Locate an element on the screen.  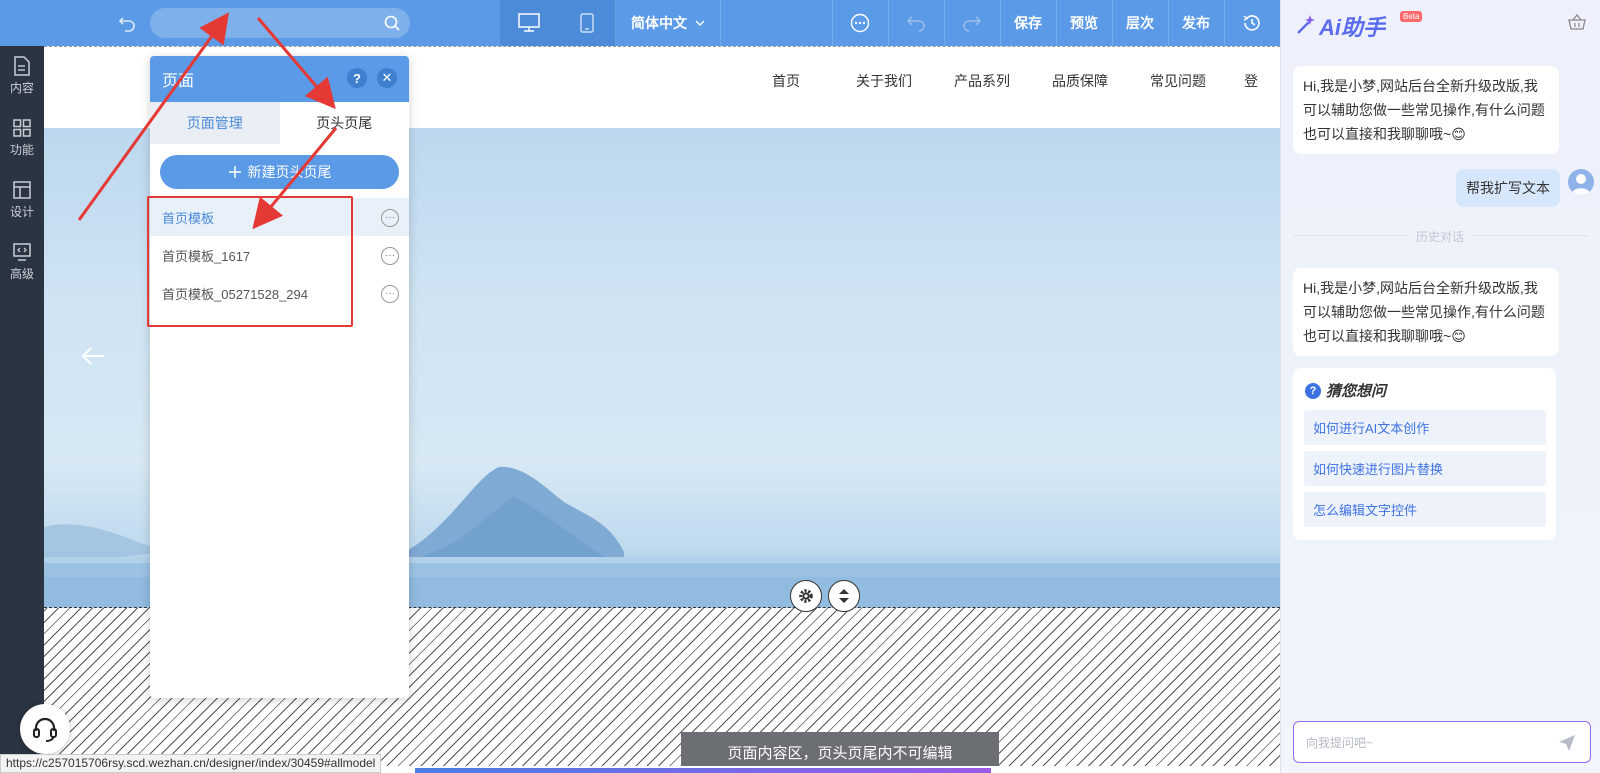
list-item: 首页模板_05271528_294 ··· is located at coordinates (279, 293).